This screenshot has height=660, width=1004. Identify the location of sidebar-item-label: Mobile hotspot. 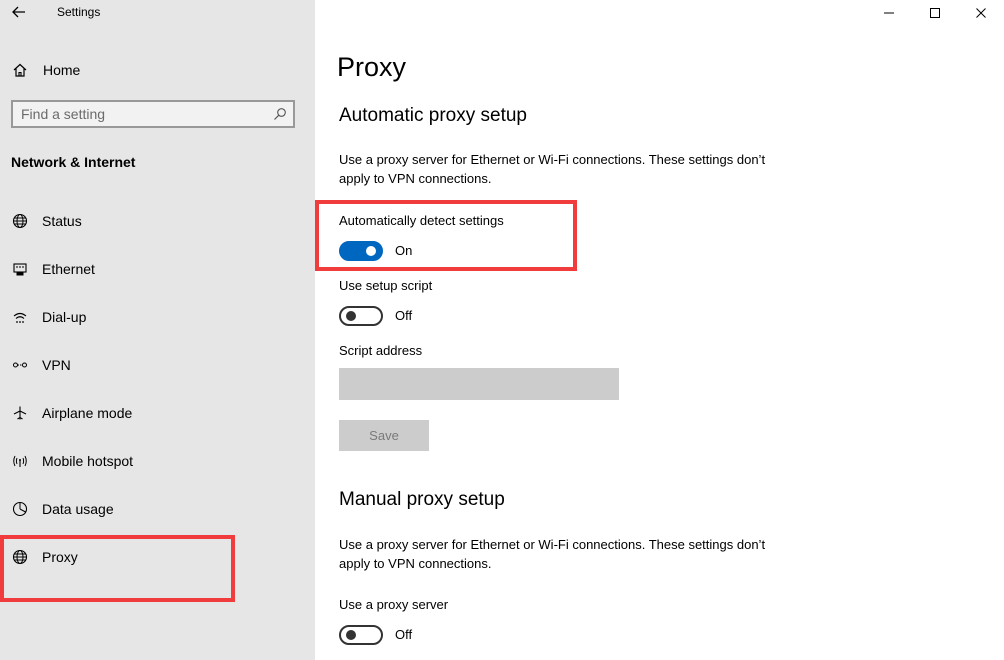
(88, 461).